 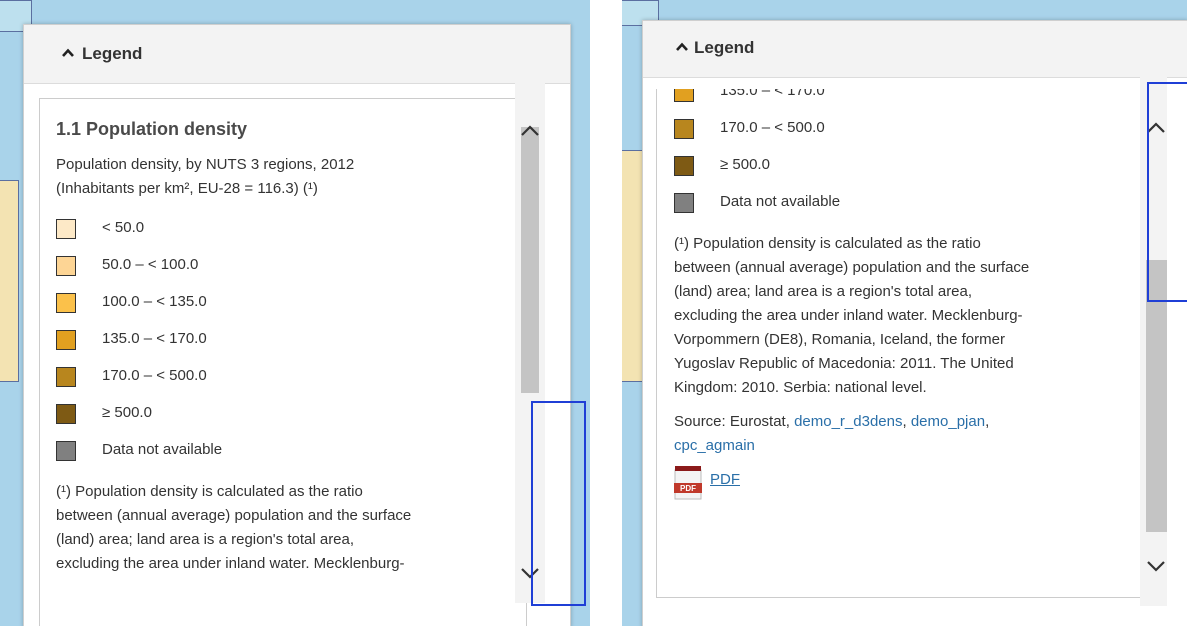 I want to click on source-link-demo-pjan: demo_pjan, so click(x=948, y=421).